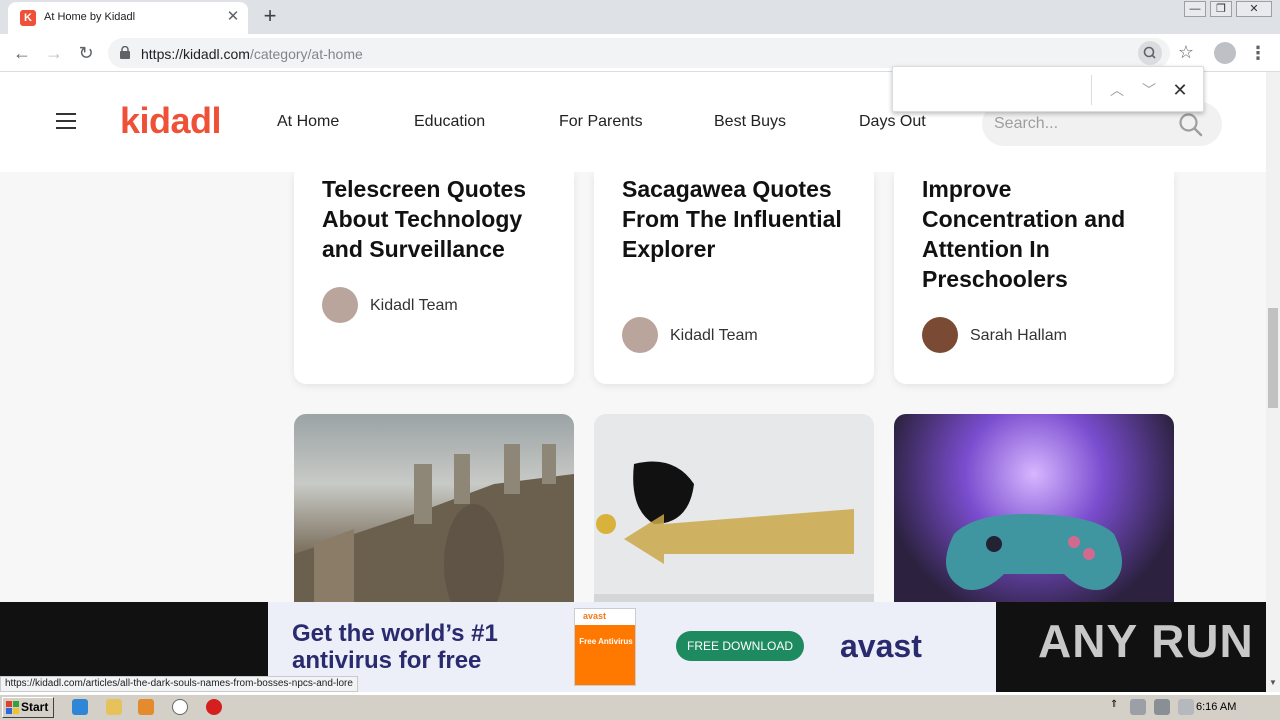  Describe the element at coordinates (146, 707) in the screenshot. I see `media-player-icon` at that location.